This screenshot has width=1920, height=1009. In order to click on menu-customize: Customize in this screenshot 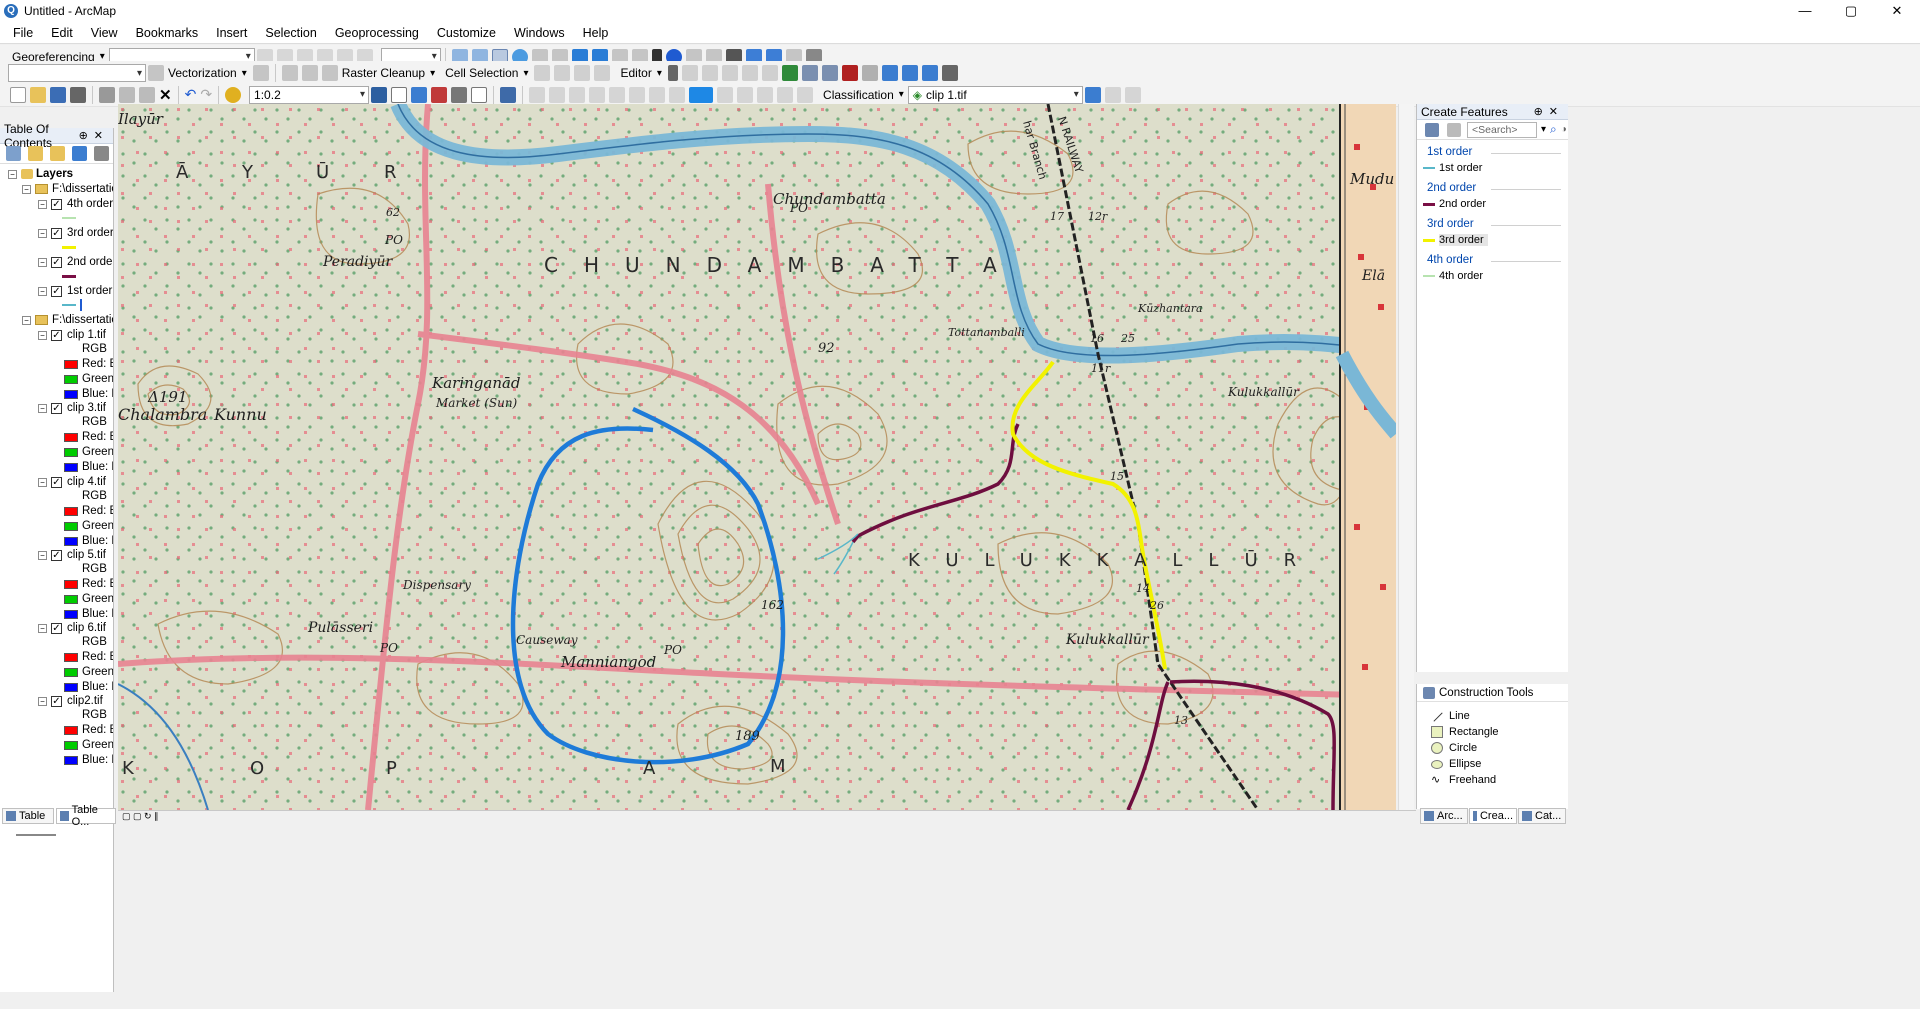, I will do `click(466, 33)`.